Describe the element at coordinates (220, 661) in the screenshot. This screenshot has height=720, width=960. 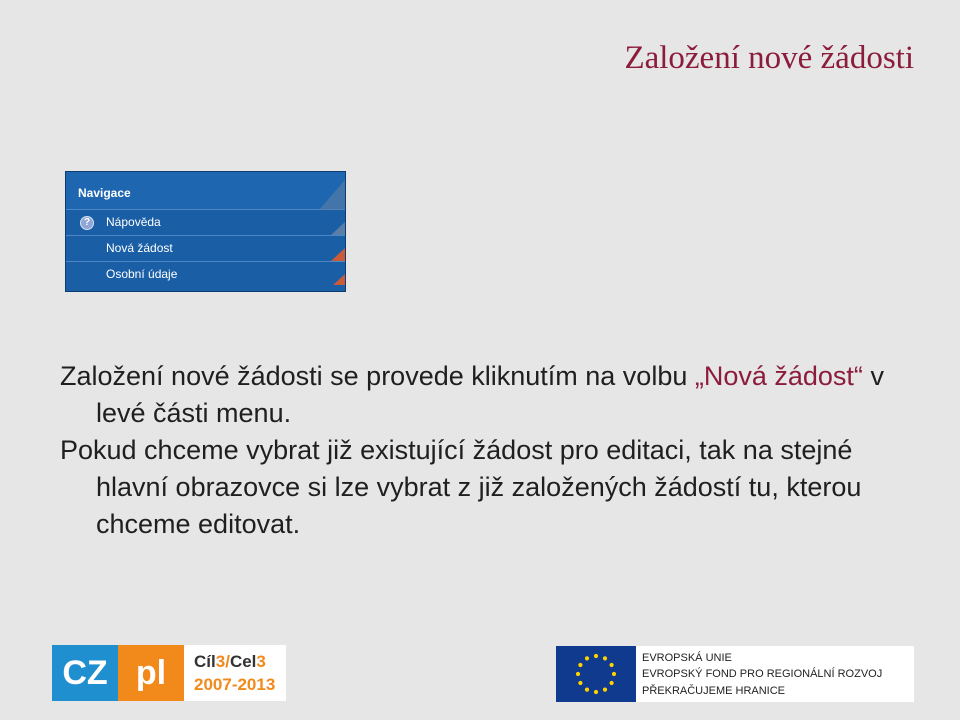
I see `cil-number: 3` at that location.